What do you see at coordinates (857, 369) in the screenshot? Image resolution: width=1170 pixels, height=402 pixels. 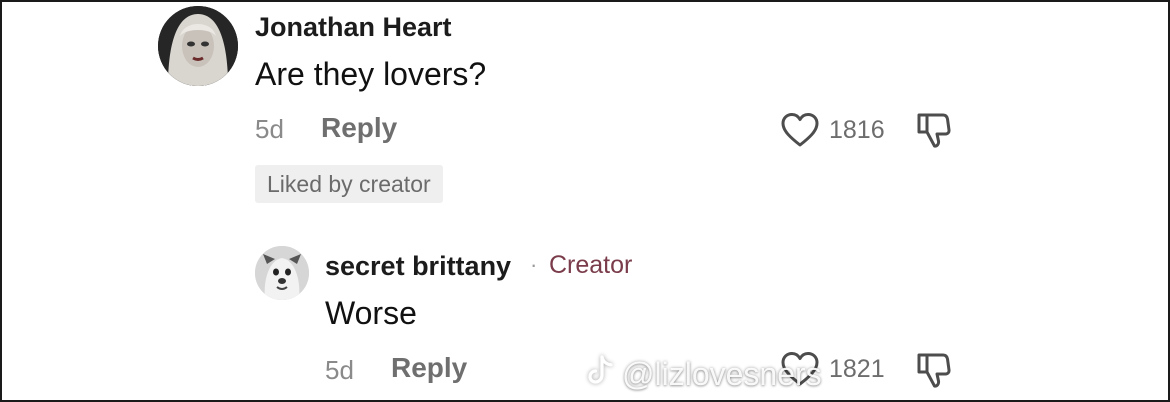 I see `like-count: 1821` at bounding box center [857, 369].